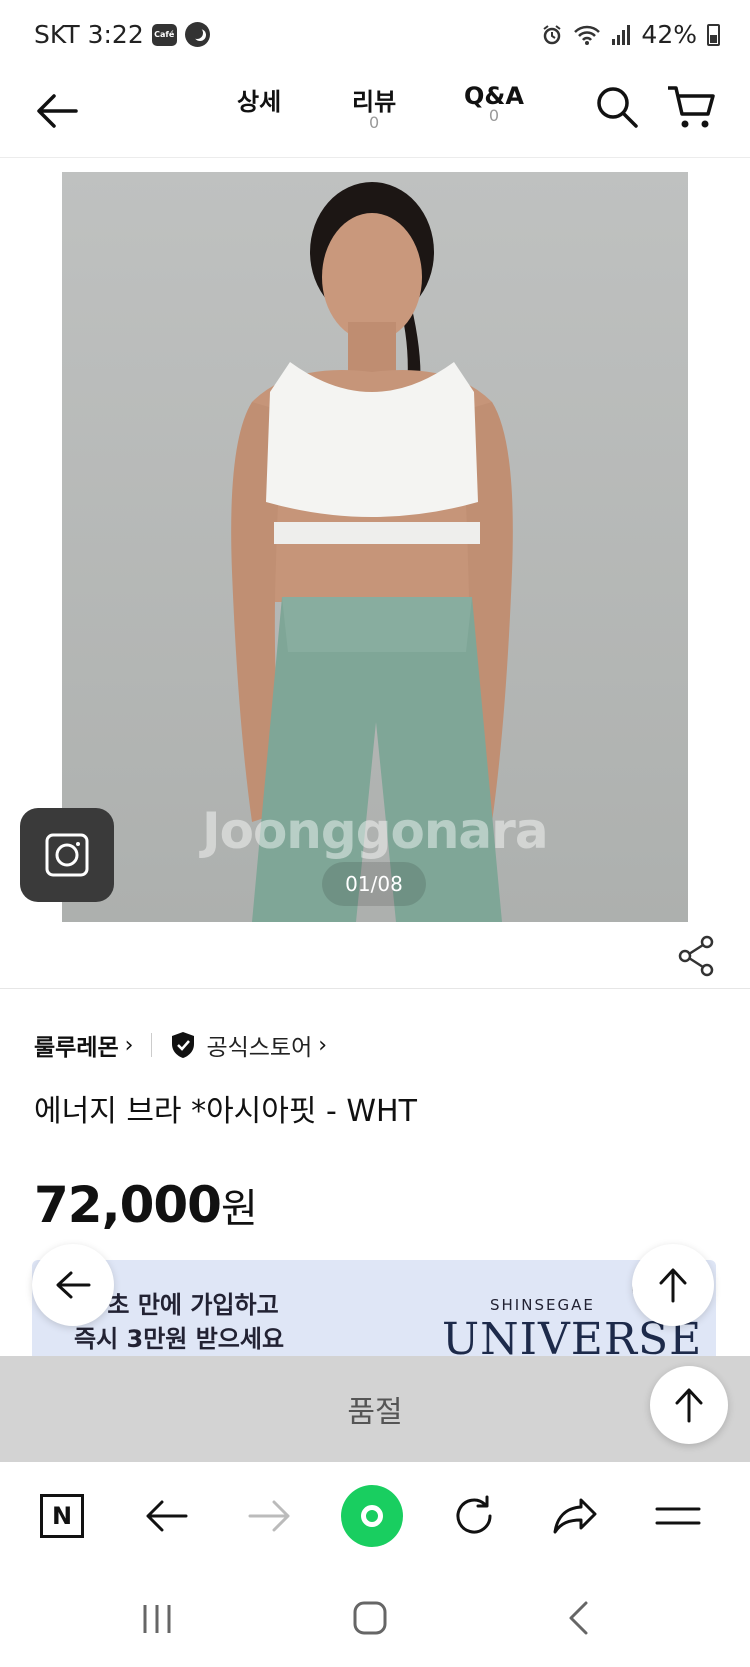  What do you see at coordinates (115, 34) in the screenshot?
I see `clock-label: 3:22` at bounding box center [115, 34].